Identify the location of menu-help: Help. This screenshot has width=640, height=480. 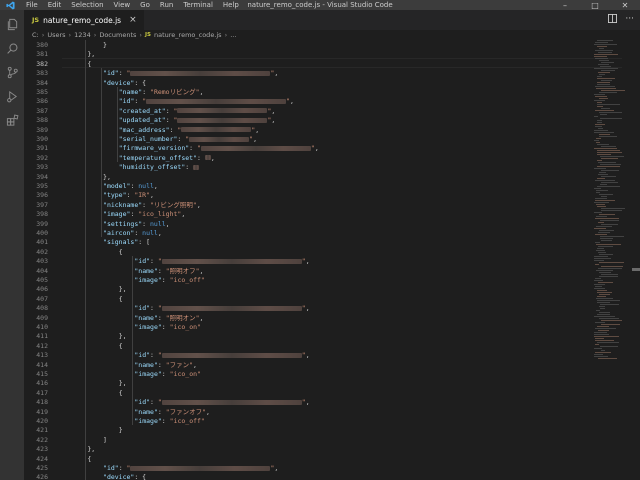
(231, 5).